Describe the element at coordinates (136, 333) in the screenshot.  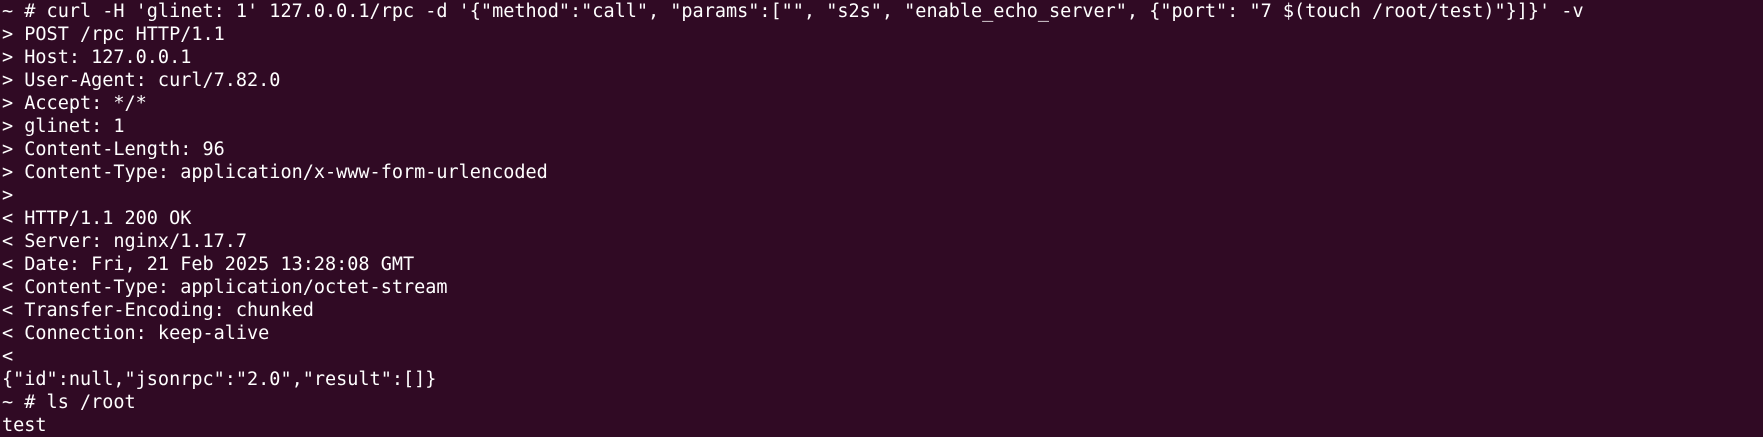
I see `response-header-connection: < Connection: keep-alive` at that location.